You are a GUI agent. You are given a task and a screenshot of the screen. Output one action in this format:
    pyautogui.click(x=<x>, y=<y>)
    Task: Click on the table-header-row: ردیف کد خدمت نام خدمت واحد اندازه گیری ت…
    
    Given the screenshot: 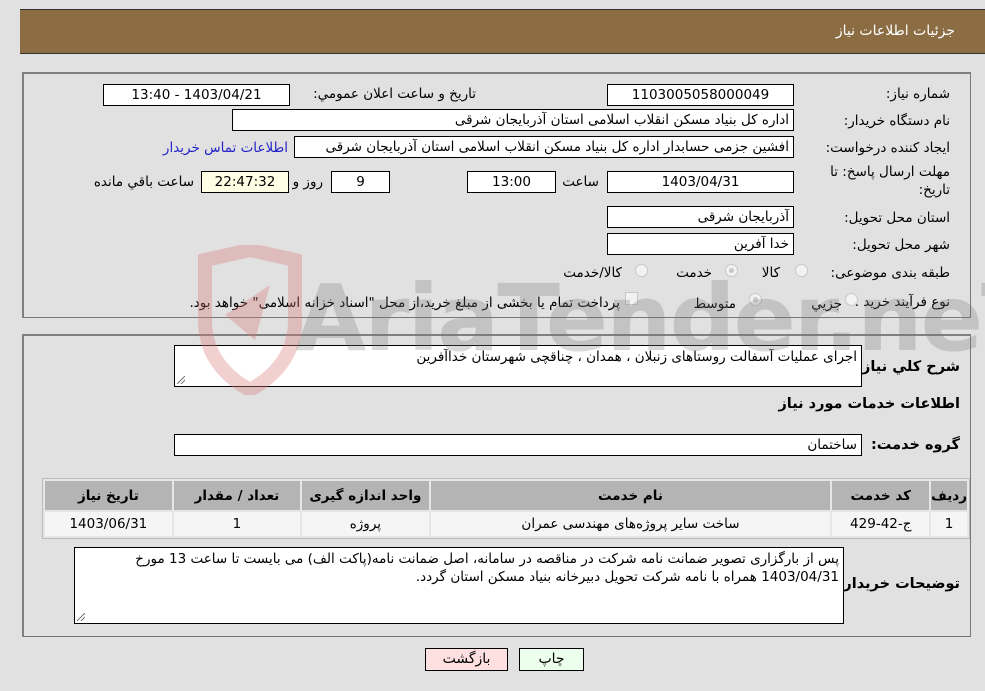 What is the action you would take?
    pyautogui.click(x=506, y=495)
    